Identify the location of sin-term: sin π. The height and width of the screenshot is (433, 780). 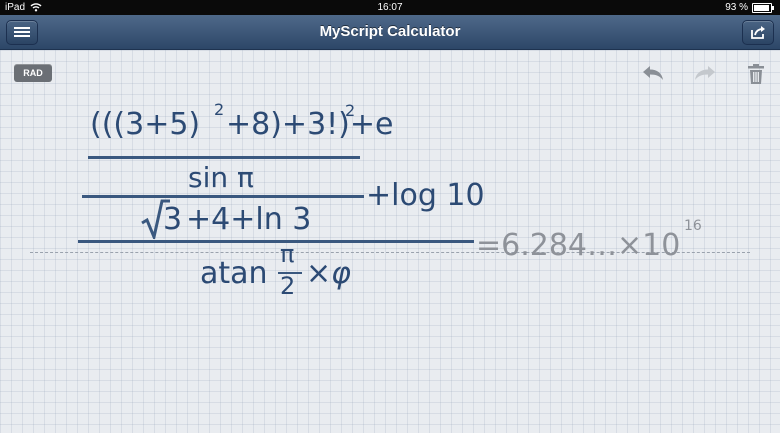
(221, 177).